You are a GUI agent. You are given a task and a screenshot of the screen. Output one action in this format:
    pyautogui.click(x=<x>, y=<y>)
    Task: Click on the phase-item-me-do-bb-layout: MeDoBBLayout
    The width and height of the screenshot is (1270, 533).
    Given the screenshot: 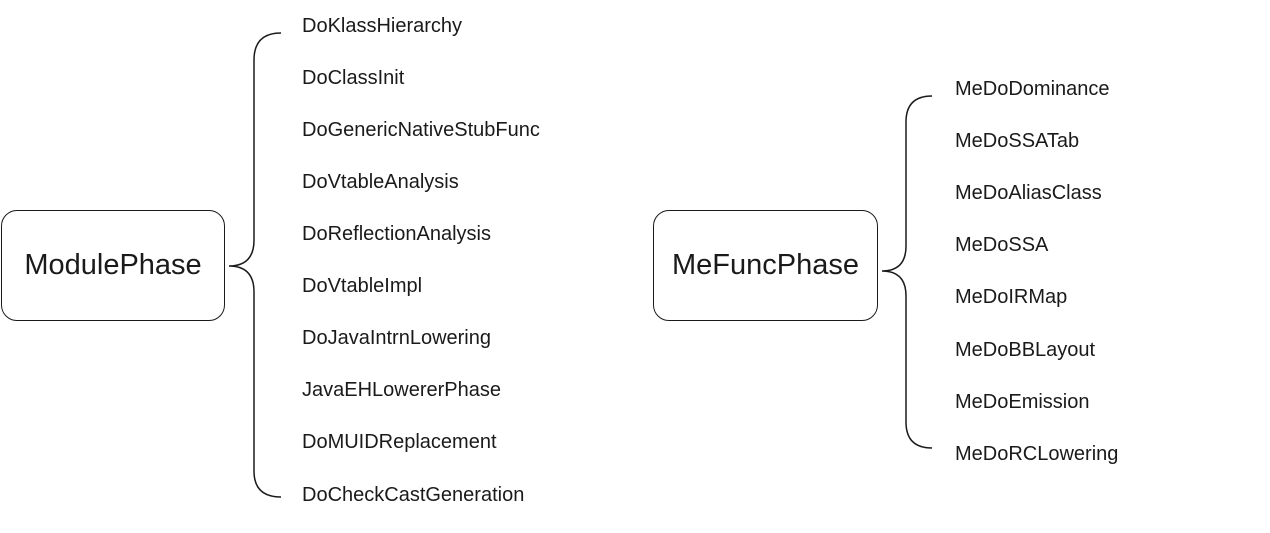 What is the action you would take?
    pyautogui.click(x=1025, y=350)
    